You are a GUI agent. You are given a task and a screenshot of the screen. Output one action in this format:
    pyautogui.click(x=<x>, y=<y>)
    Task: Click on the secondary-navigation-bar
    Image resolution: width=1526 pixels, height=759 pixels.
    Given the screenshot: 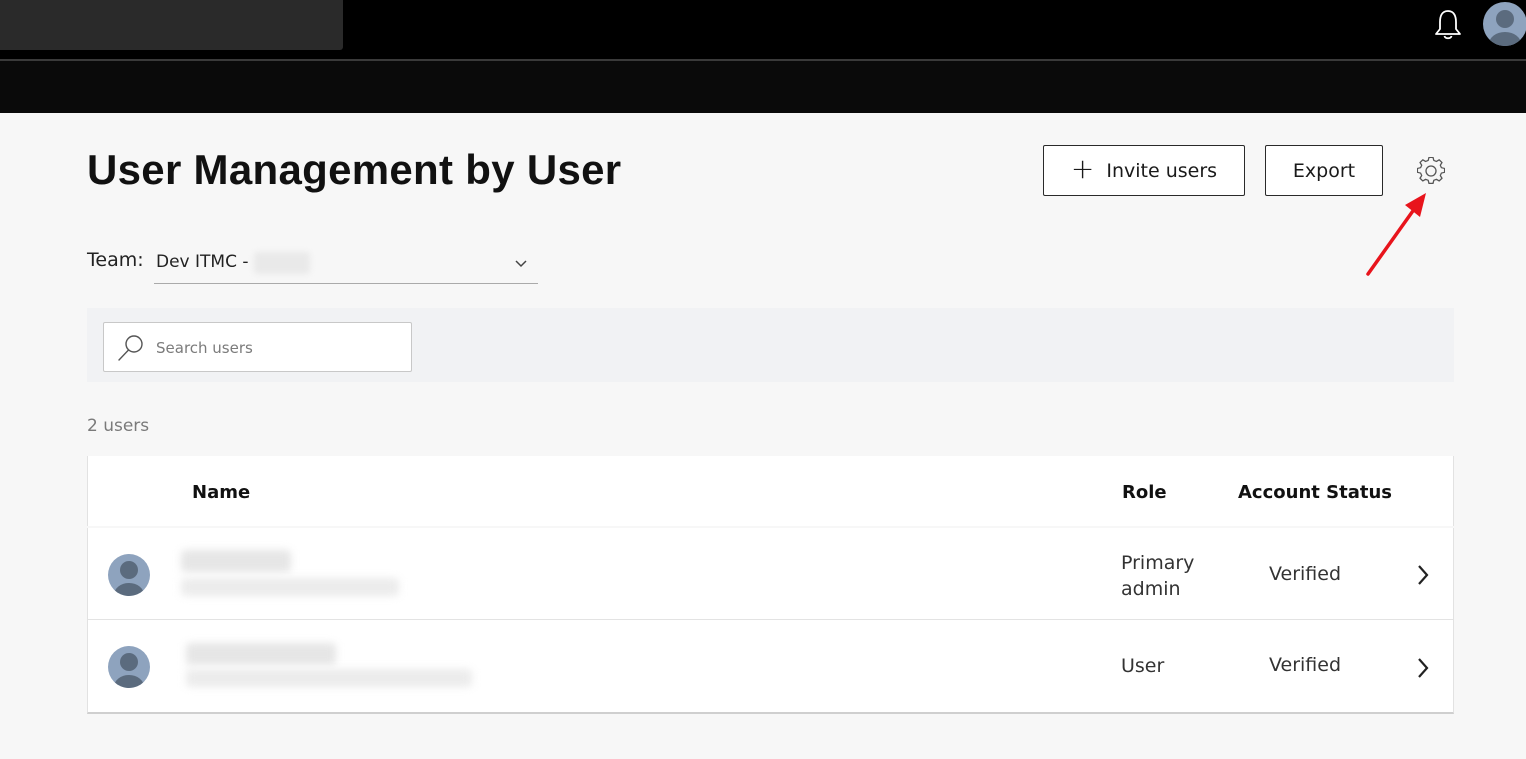 What is the action you would take?
    pyautogui.click(x=763, y=87)
    